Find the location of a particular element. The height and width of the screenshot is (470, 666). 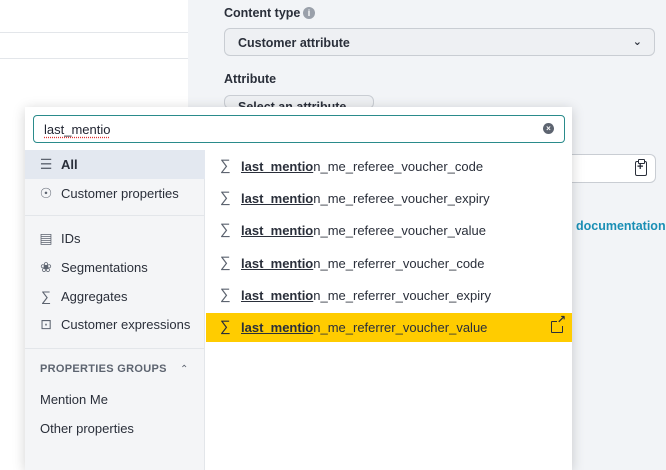

list-icon: ☰ is located at coordinates (46, 164).